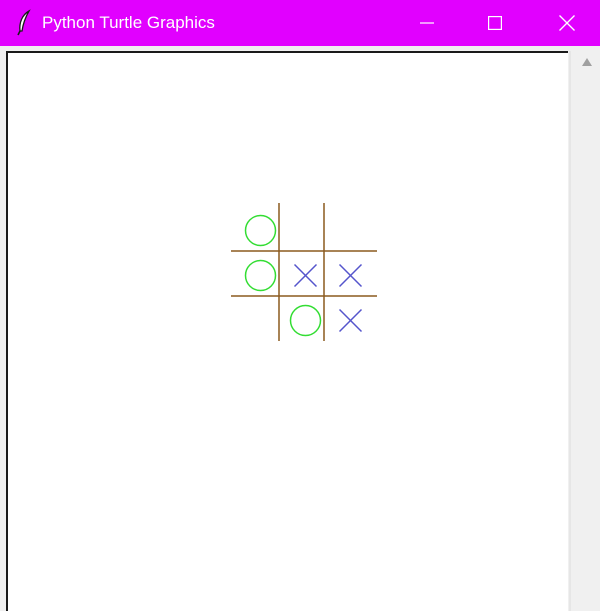  I want to click on canvas-divider, so click(570, 331).